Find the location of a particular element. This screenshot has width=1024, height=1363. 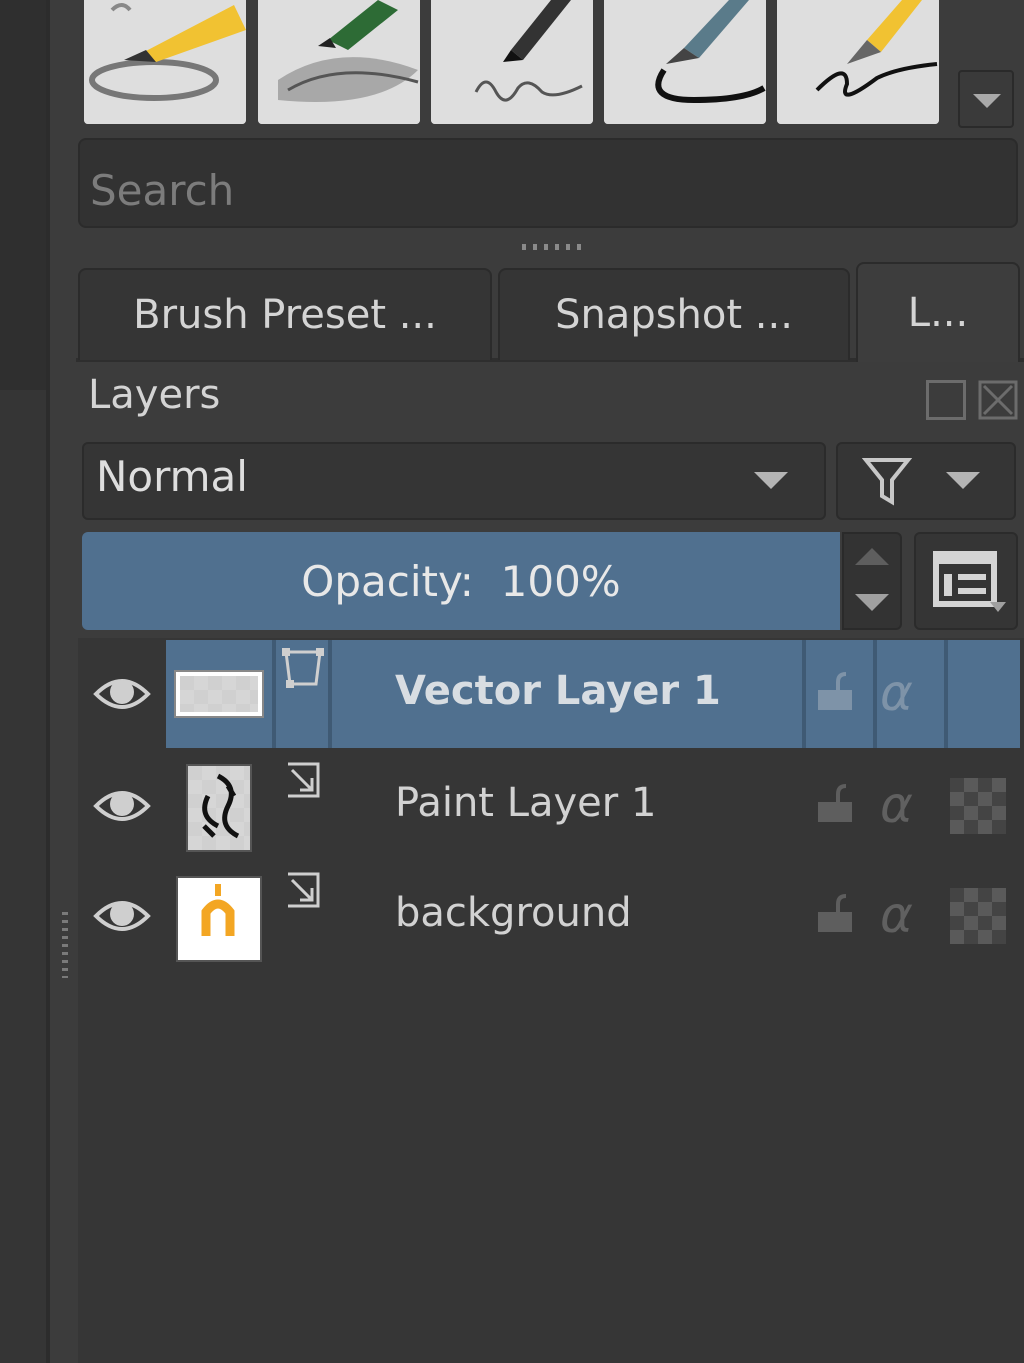

panel-divider is located at coordinates (48, 681).